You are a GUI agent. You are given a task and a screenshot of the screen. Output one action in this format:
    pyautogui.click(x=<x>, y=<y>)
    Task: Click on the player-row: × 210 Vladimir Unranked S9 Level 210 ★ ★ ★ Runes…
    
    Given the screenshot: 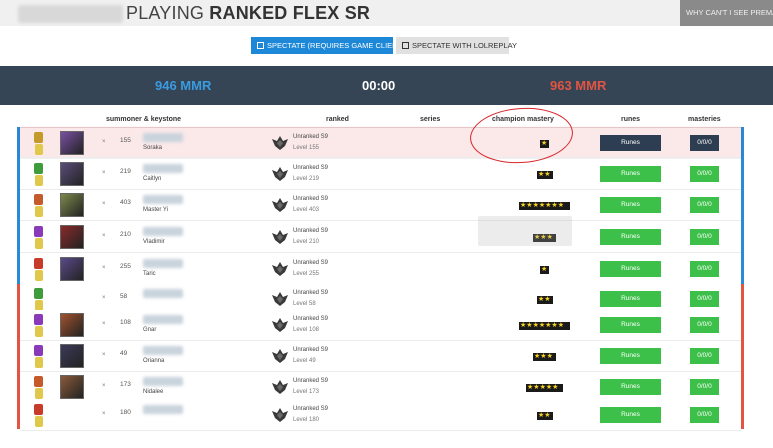 What is the action you would take?
    pyautogui.click(x=380, y=237)
    